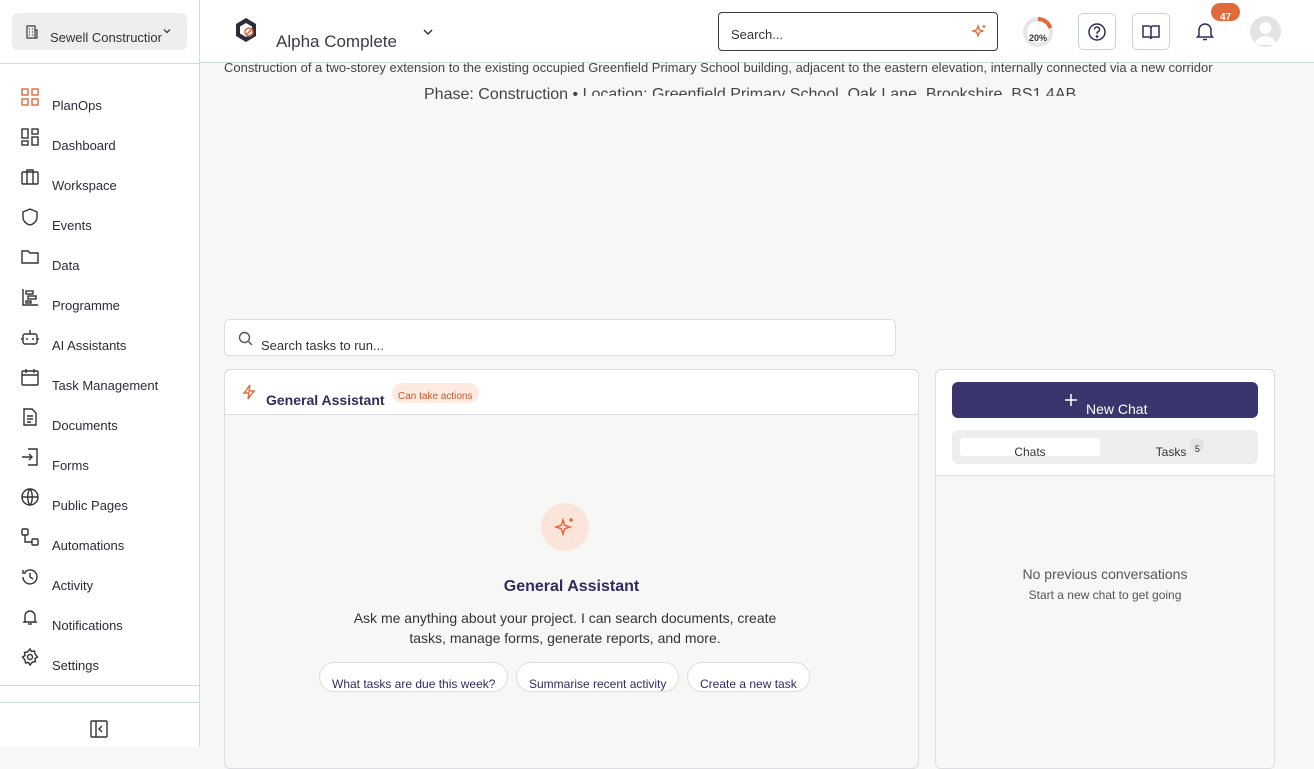  Describe the element at coordinates (30, 257) in the screenshot. I see `folder-icon` at that location.